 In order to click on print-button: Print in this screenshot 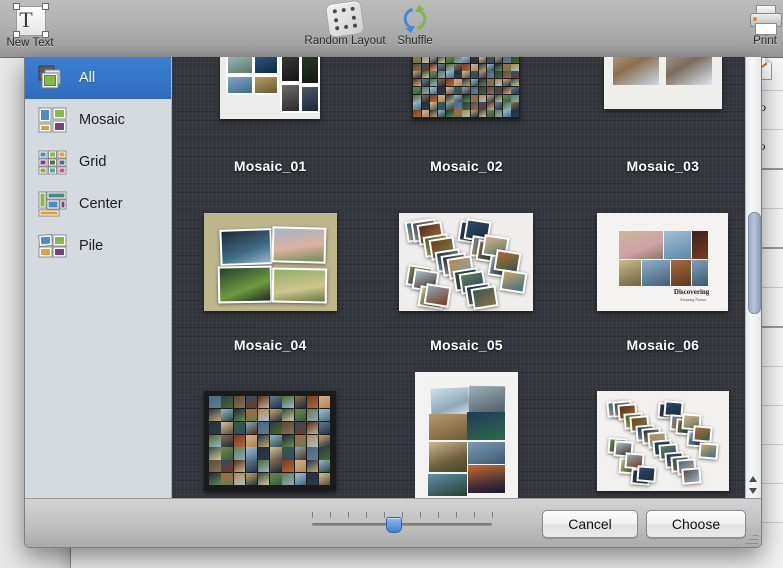, I will do `click(751, 25)`.